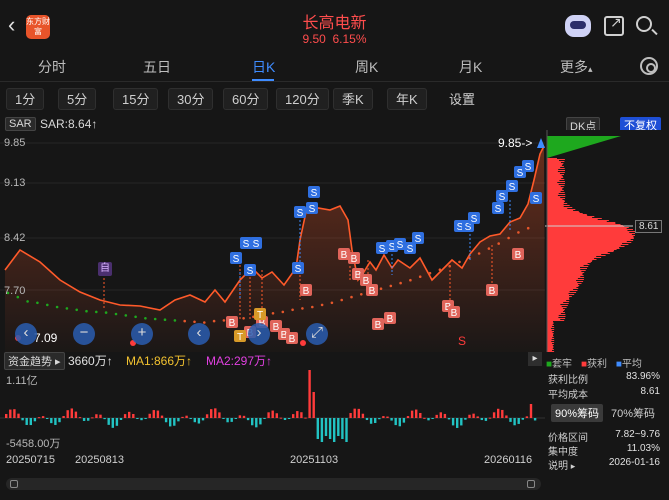  What do you see at coordinates (633, 413) in the screenshot?
I see `chip-tab-70: 70%筹码` at bounding box center [633, 413].